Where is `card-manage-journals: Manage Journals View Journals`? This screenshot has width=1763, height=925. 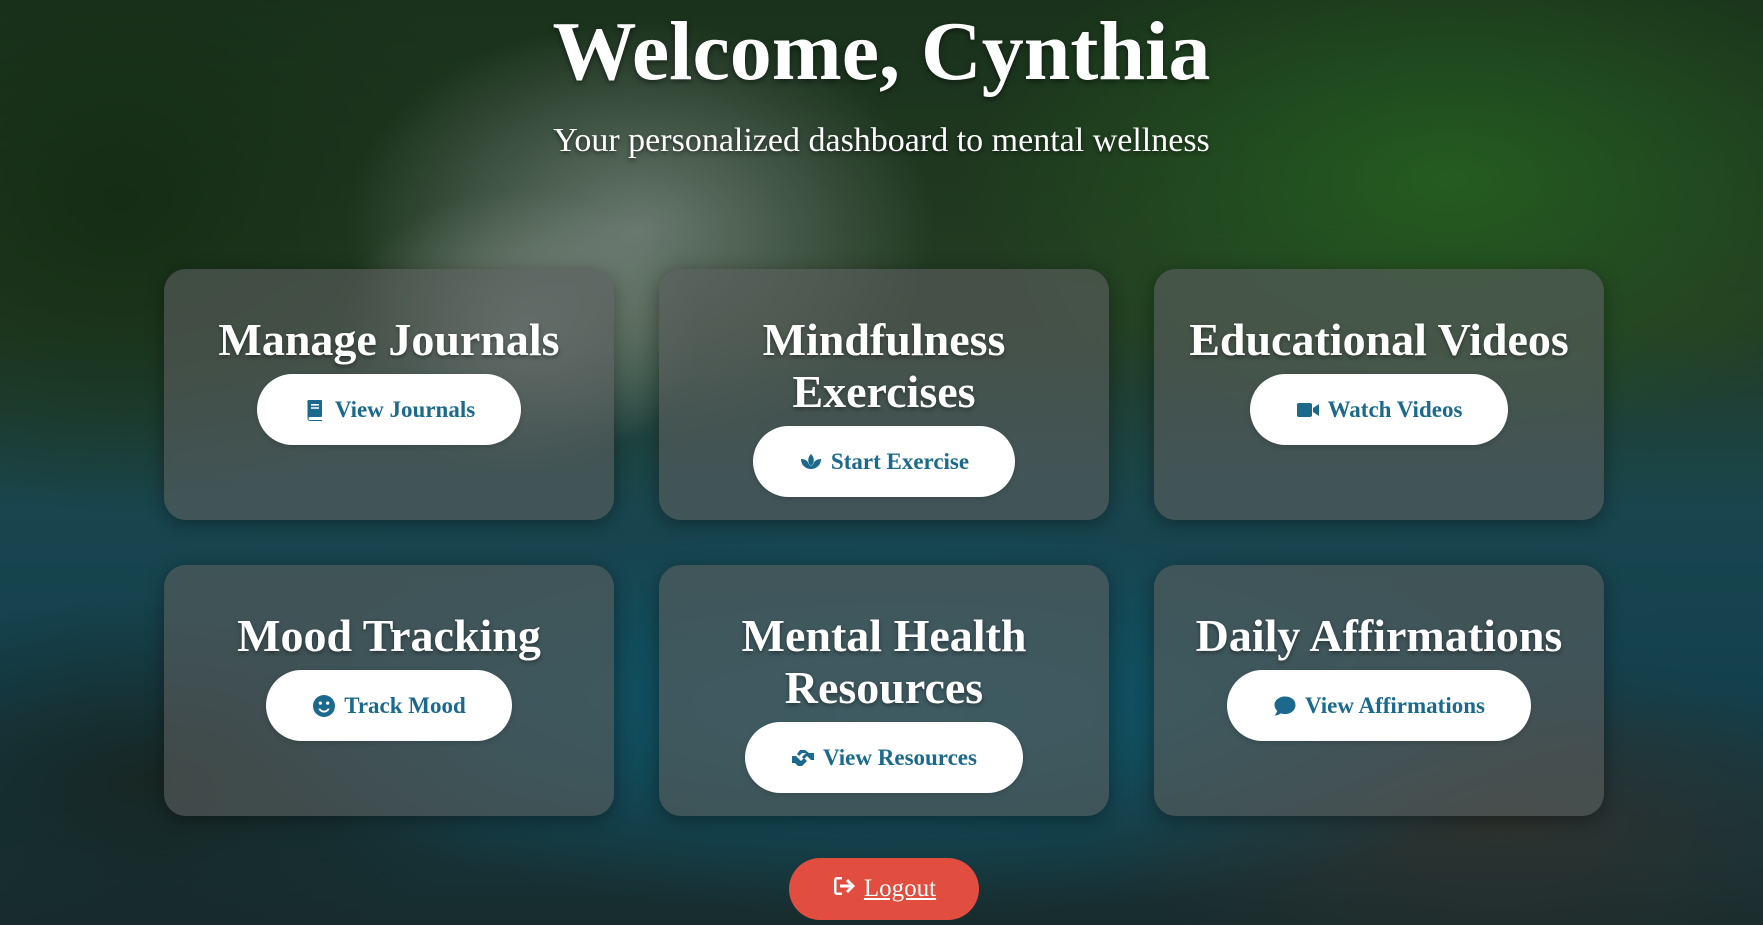 card-manage-journals: Manage Journals View Journals is located at coordinates (389, 394).